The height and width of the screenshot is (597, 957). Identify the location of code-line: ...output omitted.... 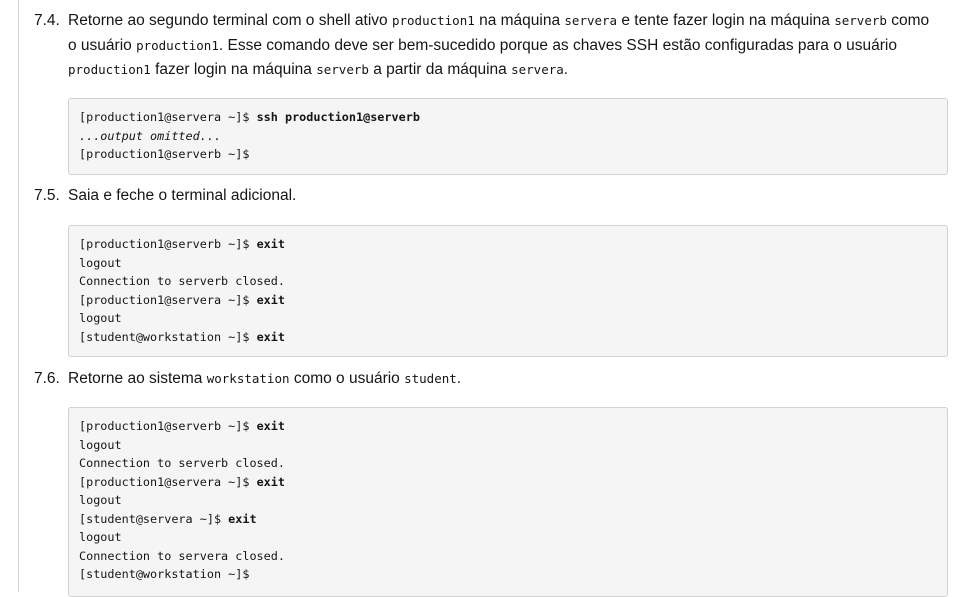
(150, 135).